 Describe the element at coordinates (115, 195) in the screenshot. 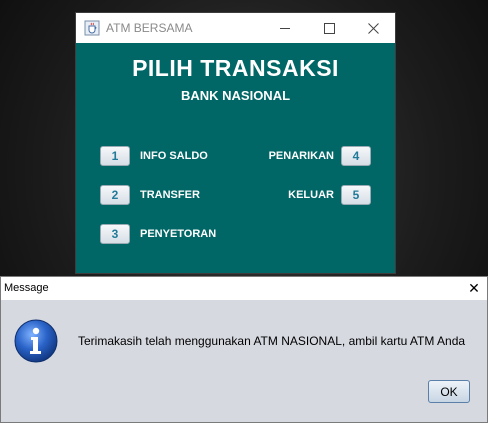

I see `option-2-button: 2` at that location.